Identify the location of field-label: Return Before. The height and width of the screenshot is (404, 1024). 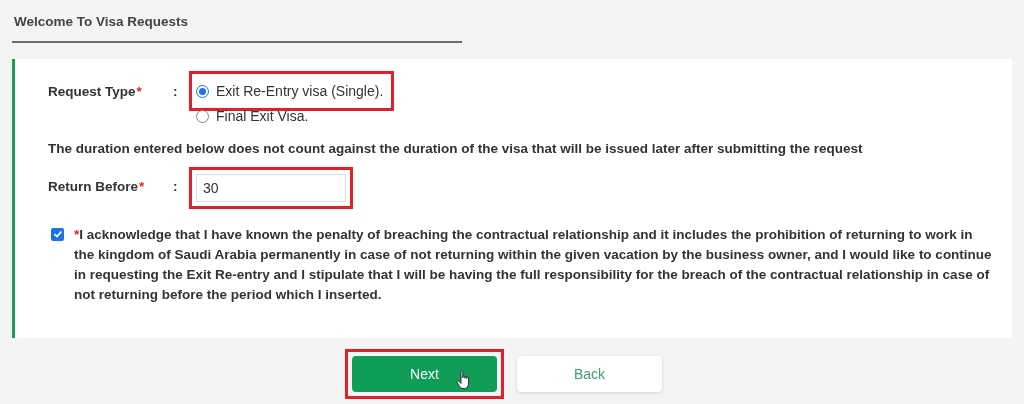
(93, 187).